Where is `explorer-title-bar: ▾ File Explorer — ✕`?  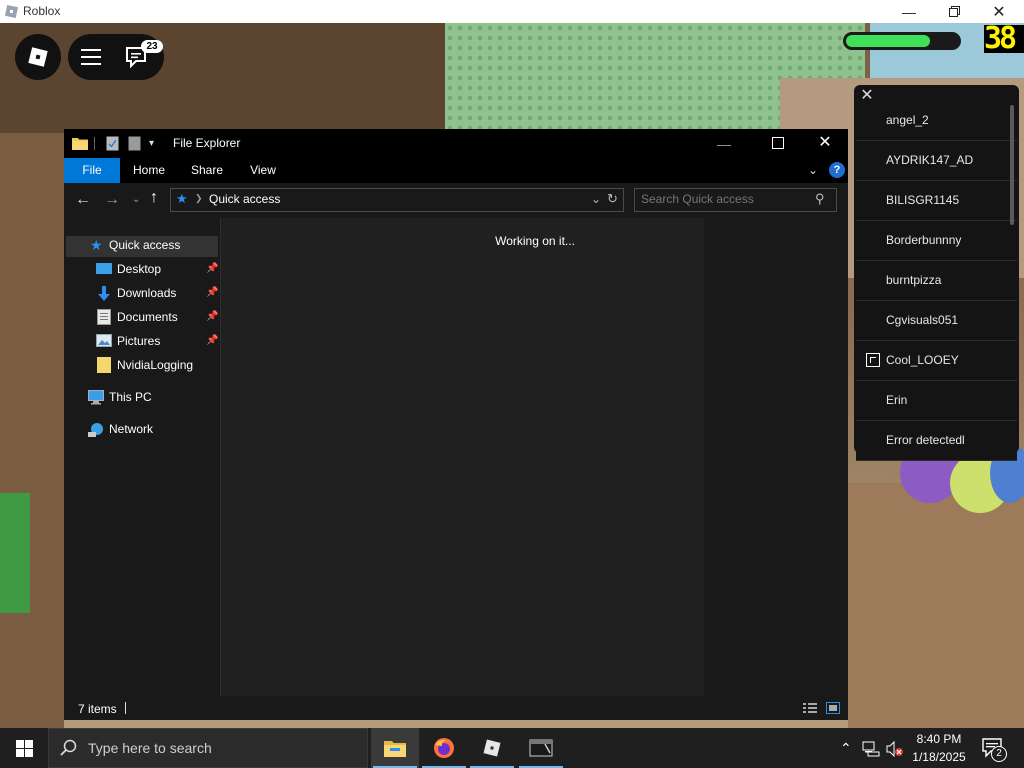 explorer-title-bar: ▾ File Explorer — ✕ is located at coordinates (456, 143).